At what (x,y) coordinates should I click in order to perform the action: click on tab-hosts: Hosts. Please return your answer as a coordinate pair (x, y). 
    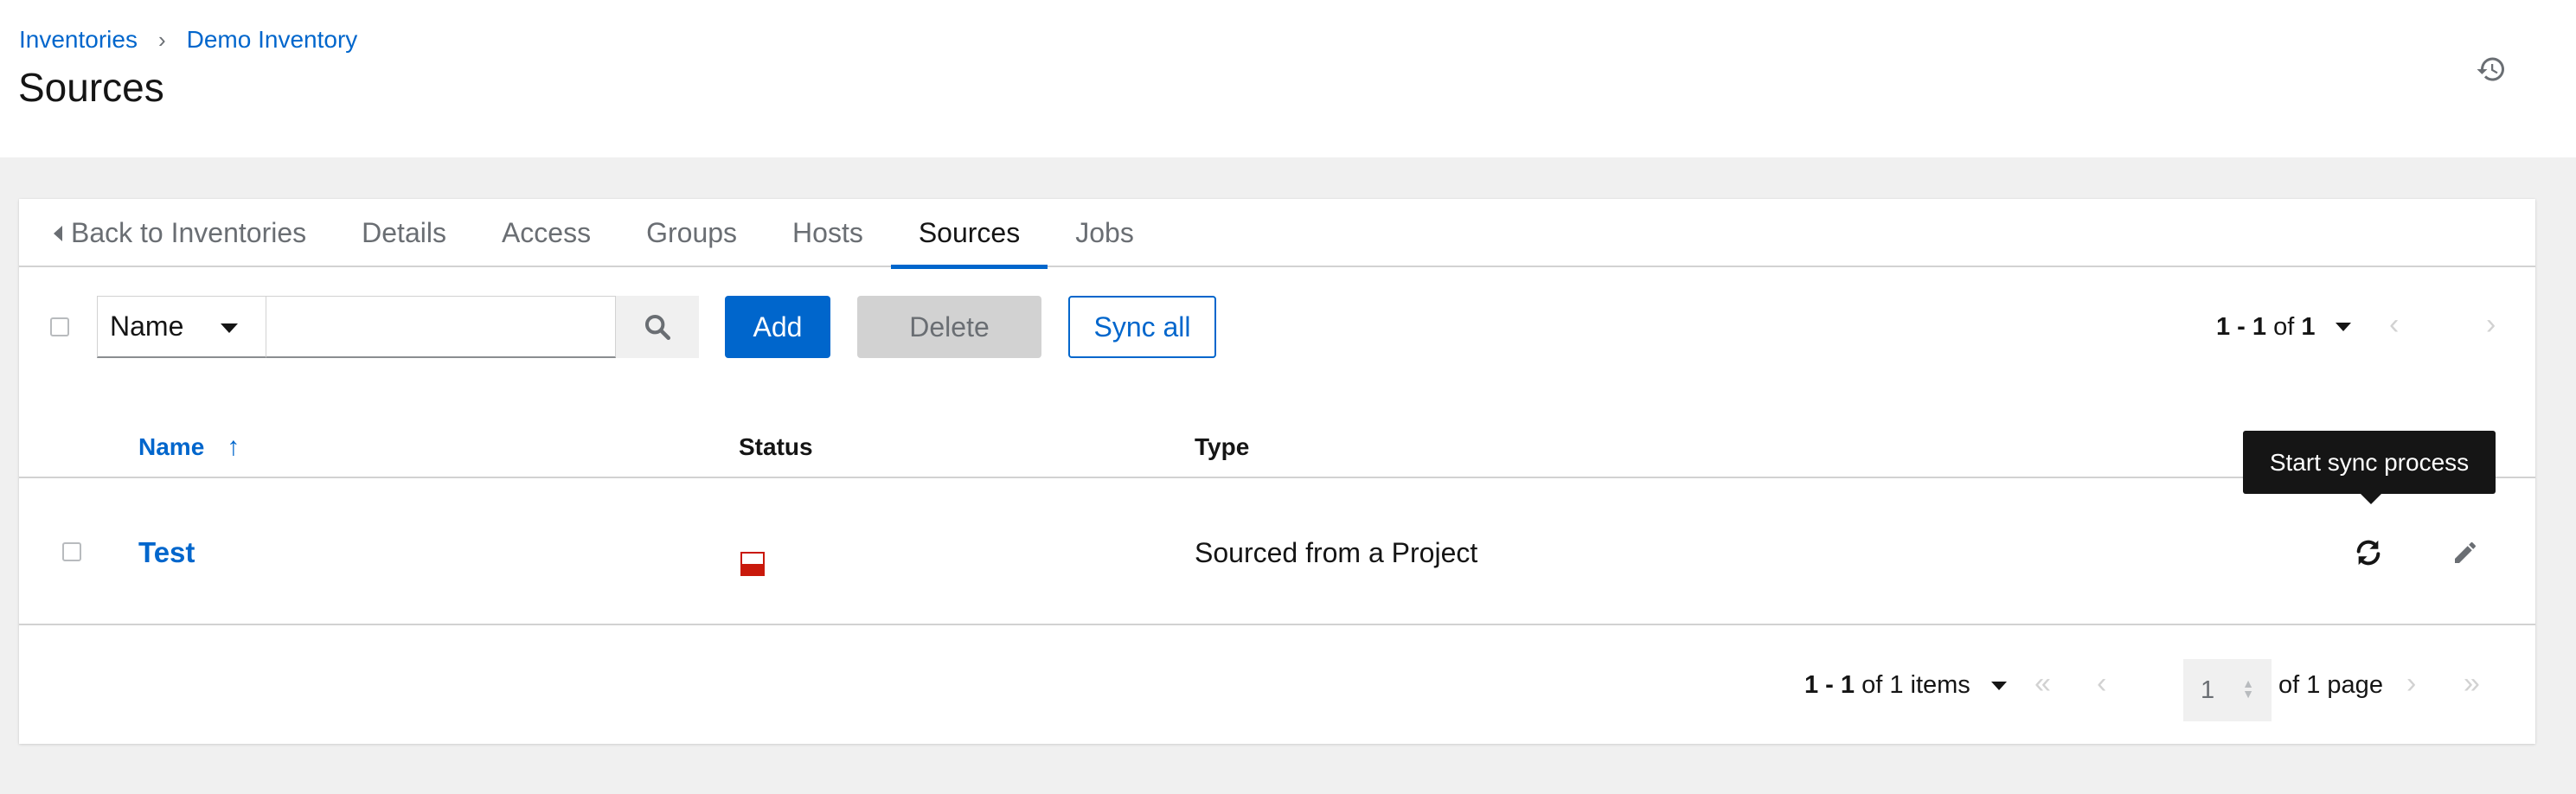
    Looking at the image, I should click on (828, 233).